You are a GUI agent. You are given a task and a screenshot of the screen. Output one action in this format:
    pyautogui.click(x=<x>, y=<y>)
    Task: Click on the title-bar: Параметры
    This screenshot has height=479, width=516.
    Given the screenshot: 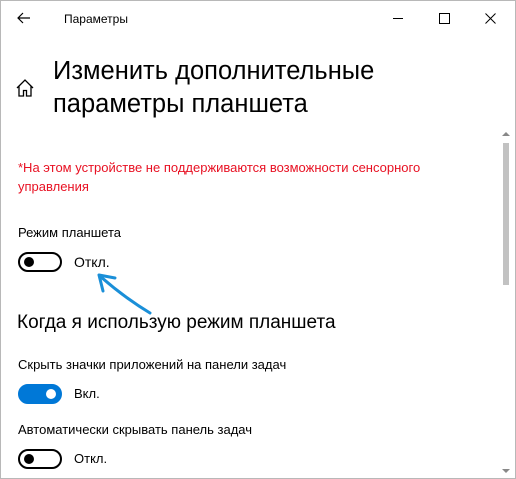 What is the action you would take?
    pyautogui.click(x=258, y=18)
    